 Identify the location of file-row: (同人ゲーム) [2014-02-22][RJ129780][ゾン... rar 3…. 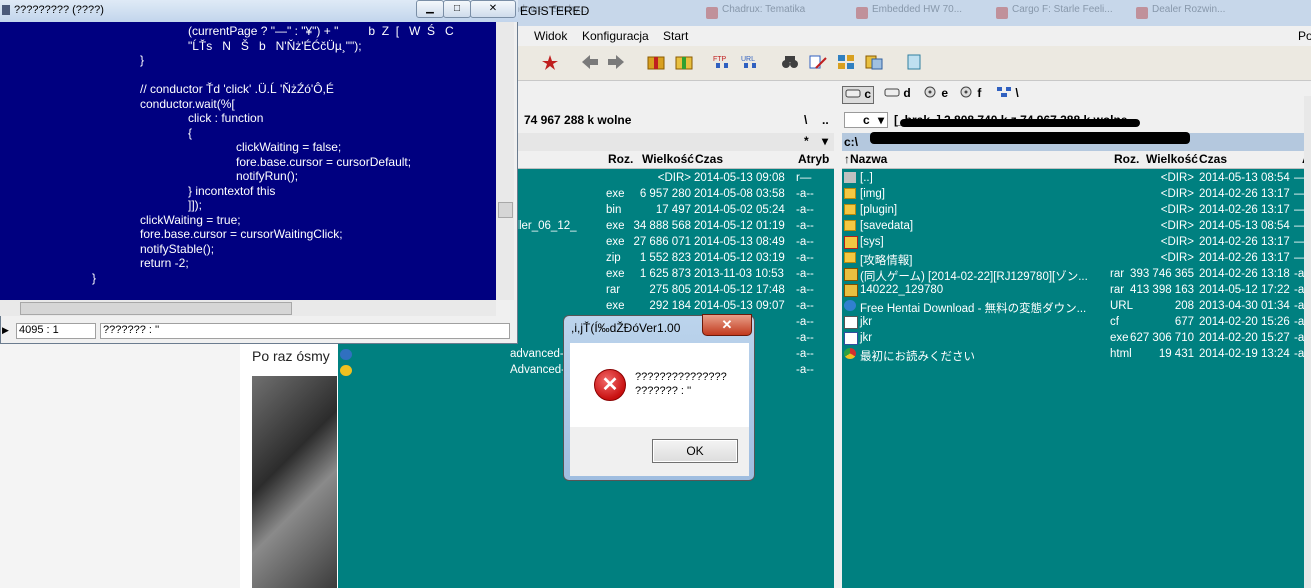
(1073, 275).